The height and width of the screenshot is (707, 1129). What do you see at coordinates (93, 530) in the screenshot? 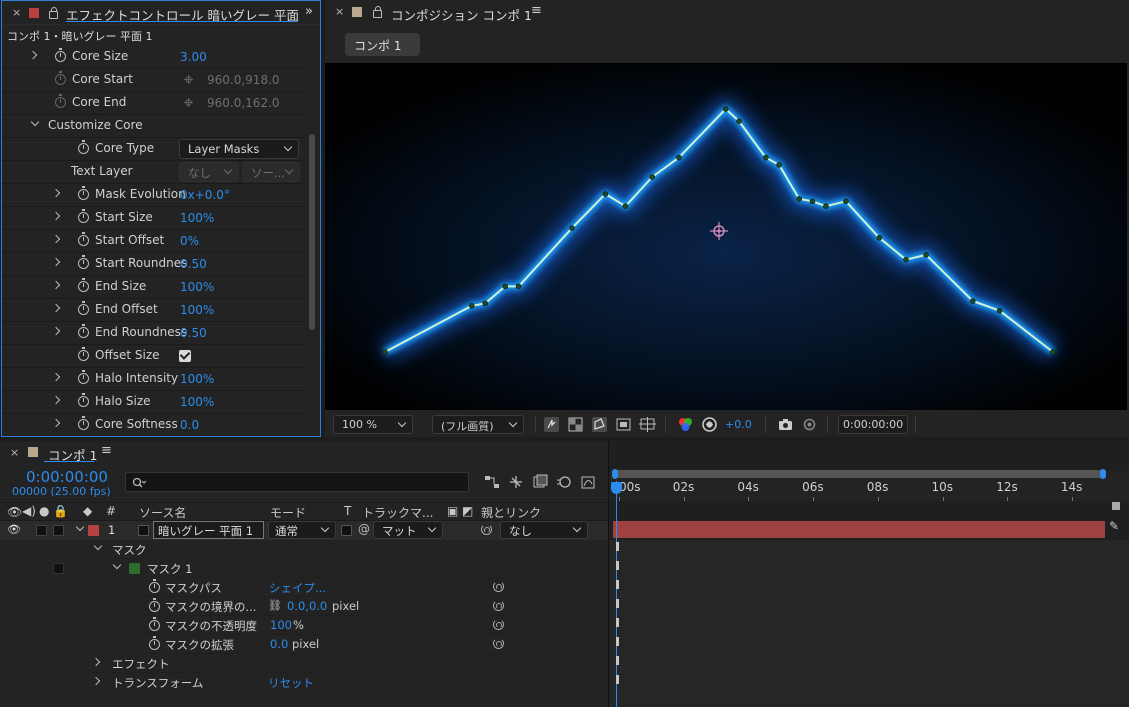
I see `layer-label-color` at bounding box center [93, 530].